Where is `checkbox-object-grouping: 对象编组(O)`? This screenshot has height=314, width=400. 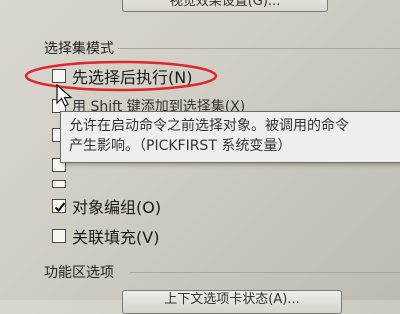
checkbox-object-grouping: 对象编组(O) is located at coordinates (106, 206).